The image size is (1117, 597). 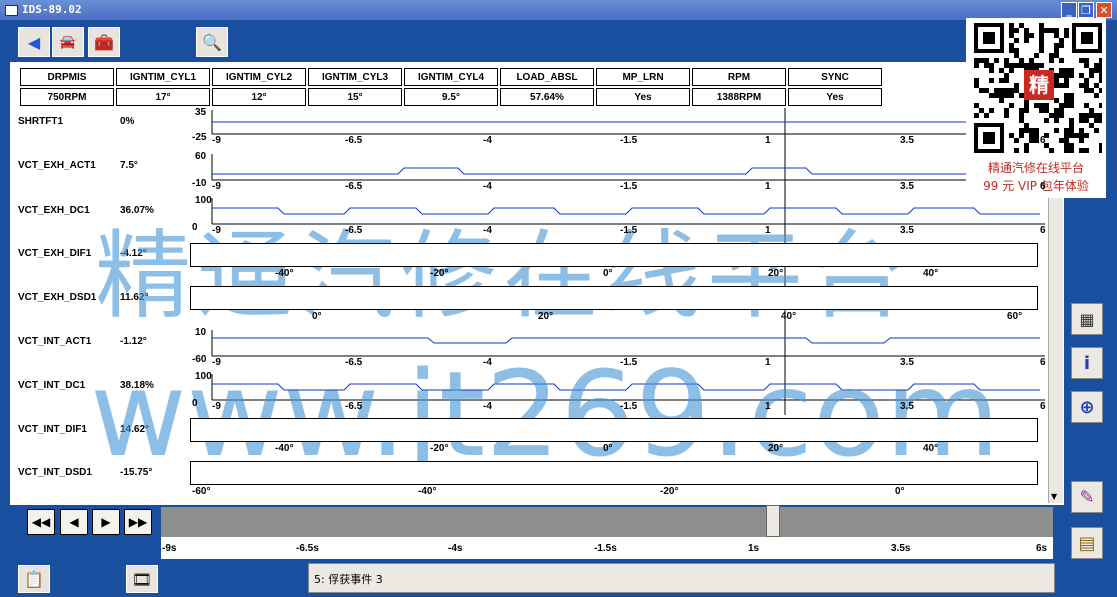 What do you see at coordinates (427, 491) in the screenshot?
I see `histogram-tick-label: -40°` at bounding box center [427, 491].